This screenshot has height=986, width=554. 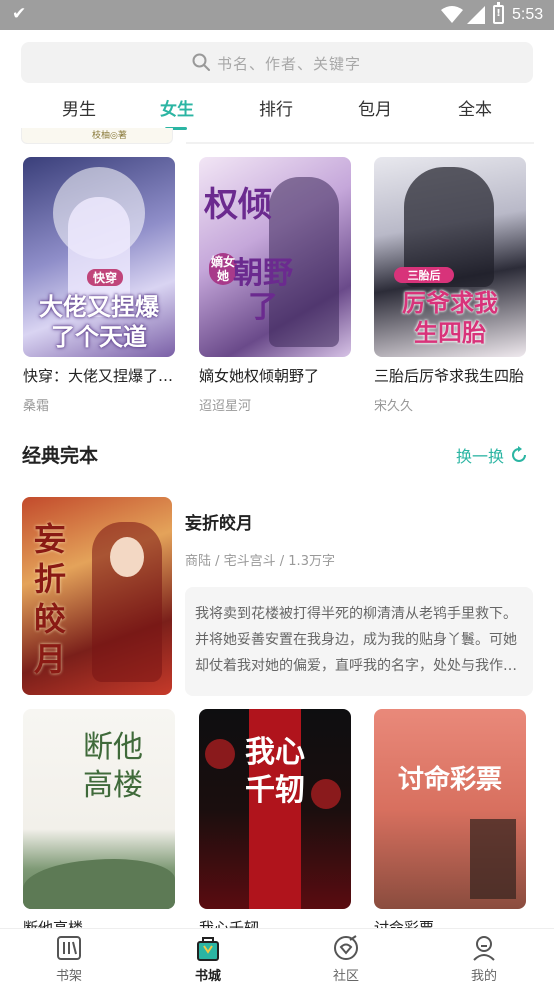 I want to click on search-input: 书名、作者、关键字, so click(x=277, y=62).